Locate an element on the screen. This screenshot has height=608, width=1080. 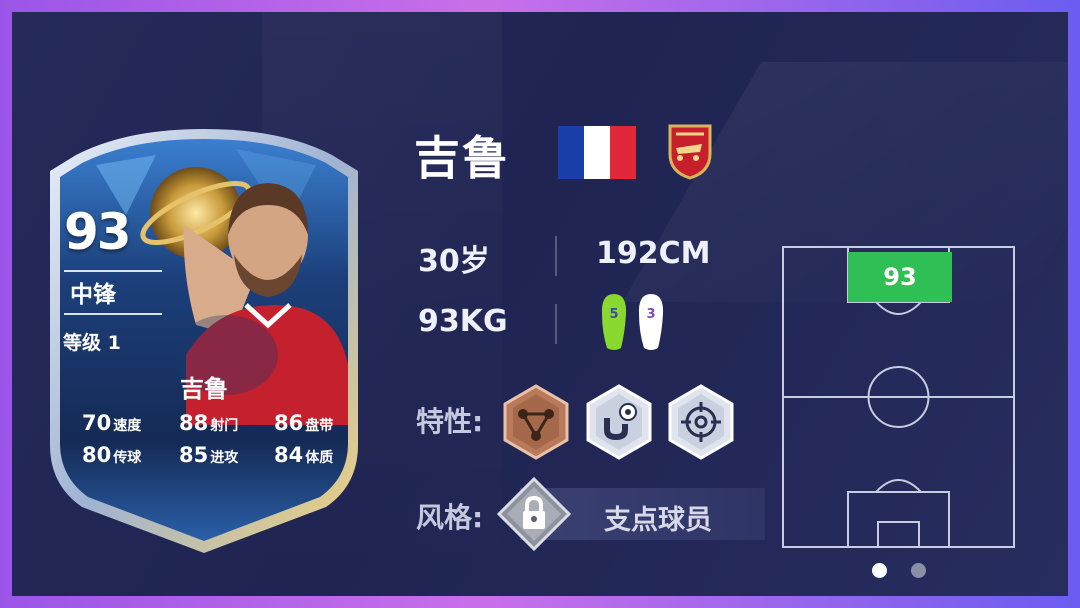
page-dot-active is located at coordinates (879, 570).